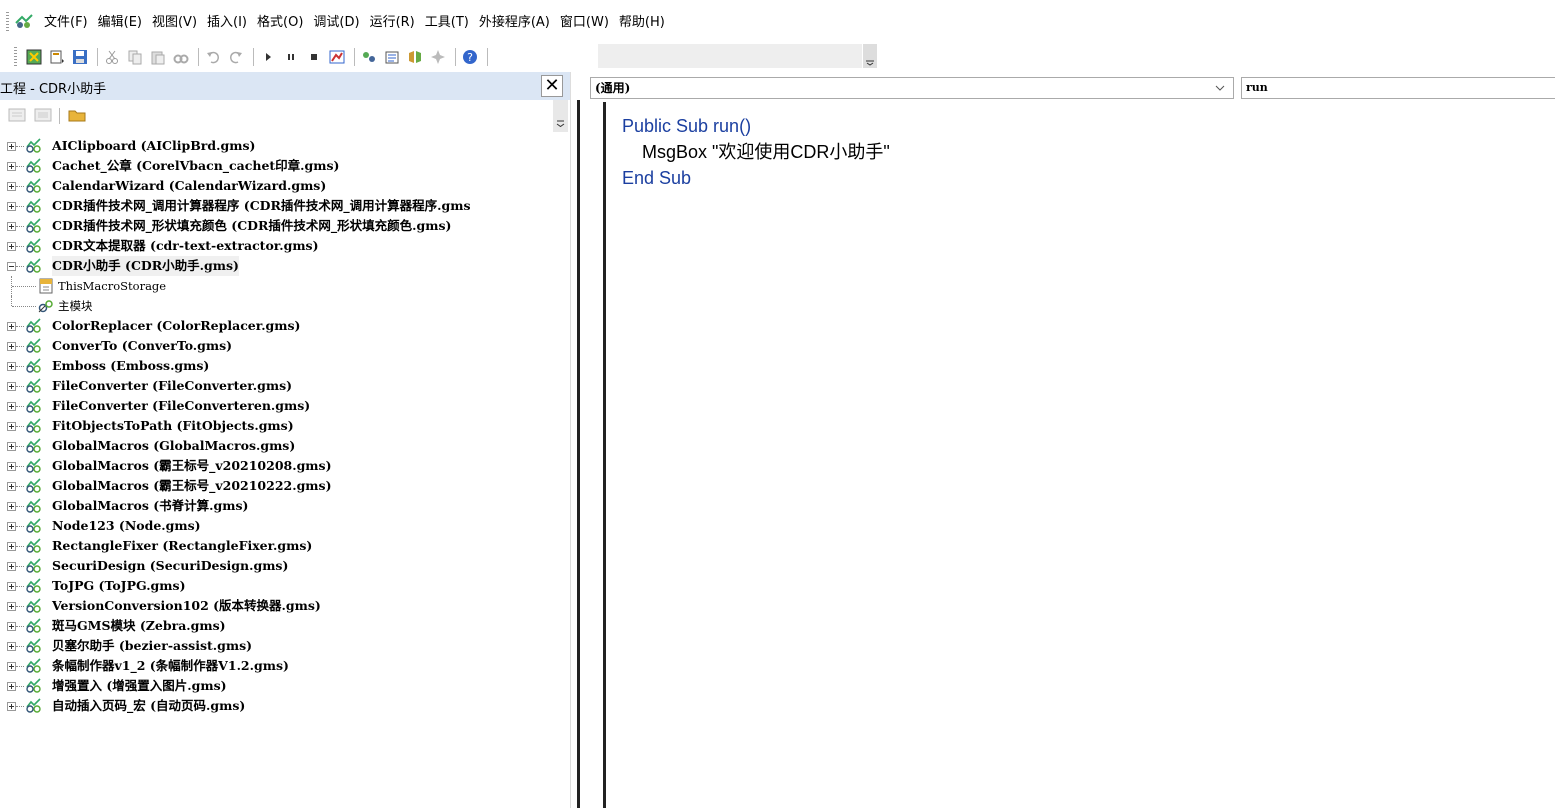 The image size is (1555, 808). I want to click on procedure-combo: run, so click(1398, 88).